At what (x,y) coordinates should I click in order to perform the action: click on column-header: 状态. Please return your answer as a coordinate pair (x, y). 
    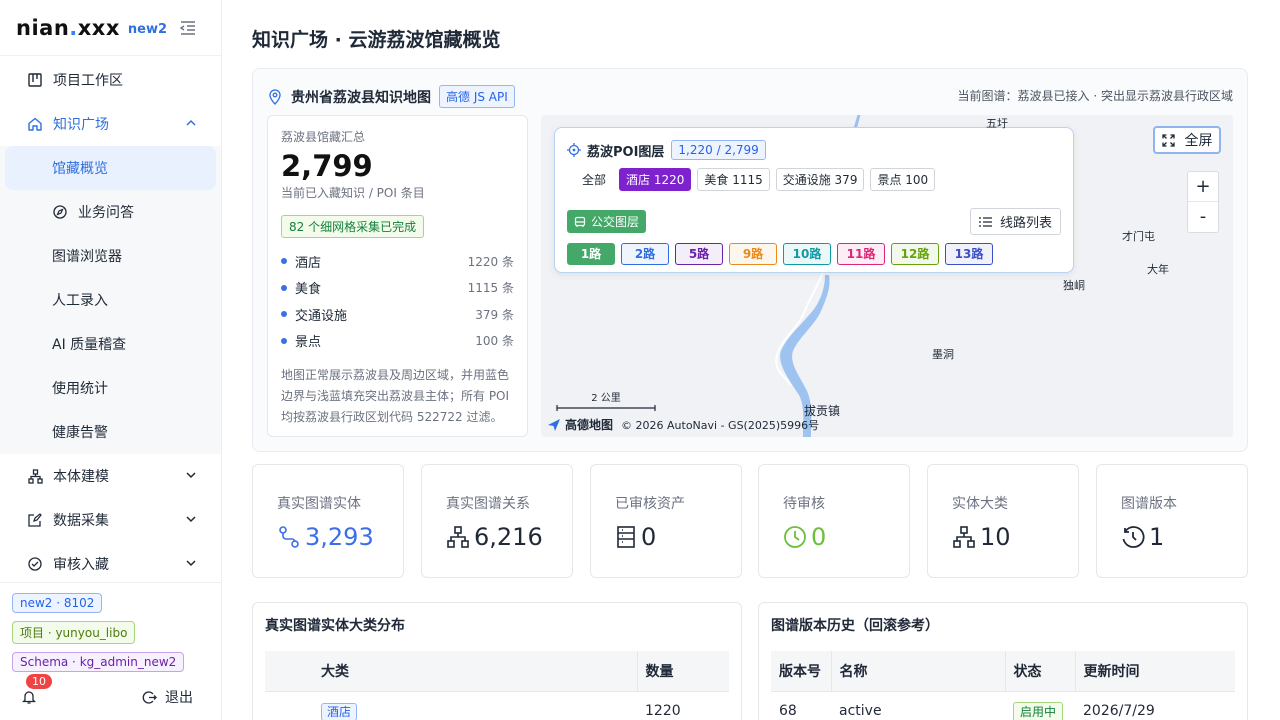
    Looking at the image, I should click on (1039, 671).